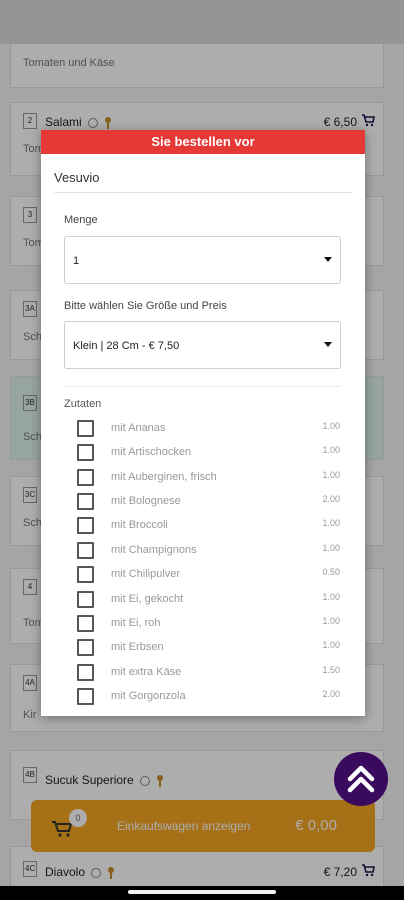  I want to click on ingredient-name: mit extra Käse, so click(146, 672).